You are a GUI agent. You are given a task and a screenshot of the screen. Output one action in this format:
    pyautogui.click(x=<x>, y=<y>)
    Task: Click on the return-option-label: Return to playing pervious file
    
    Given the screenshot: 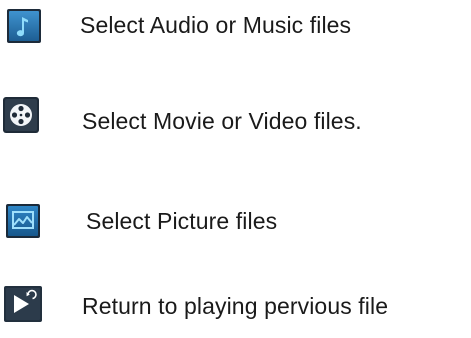 What is the action you would take?
    pyautogui.click(x=235, y=306)
    